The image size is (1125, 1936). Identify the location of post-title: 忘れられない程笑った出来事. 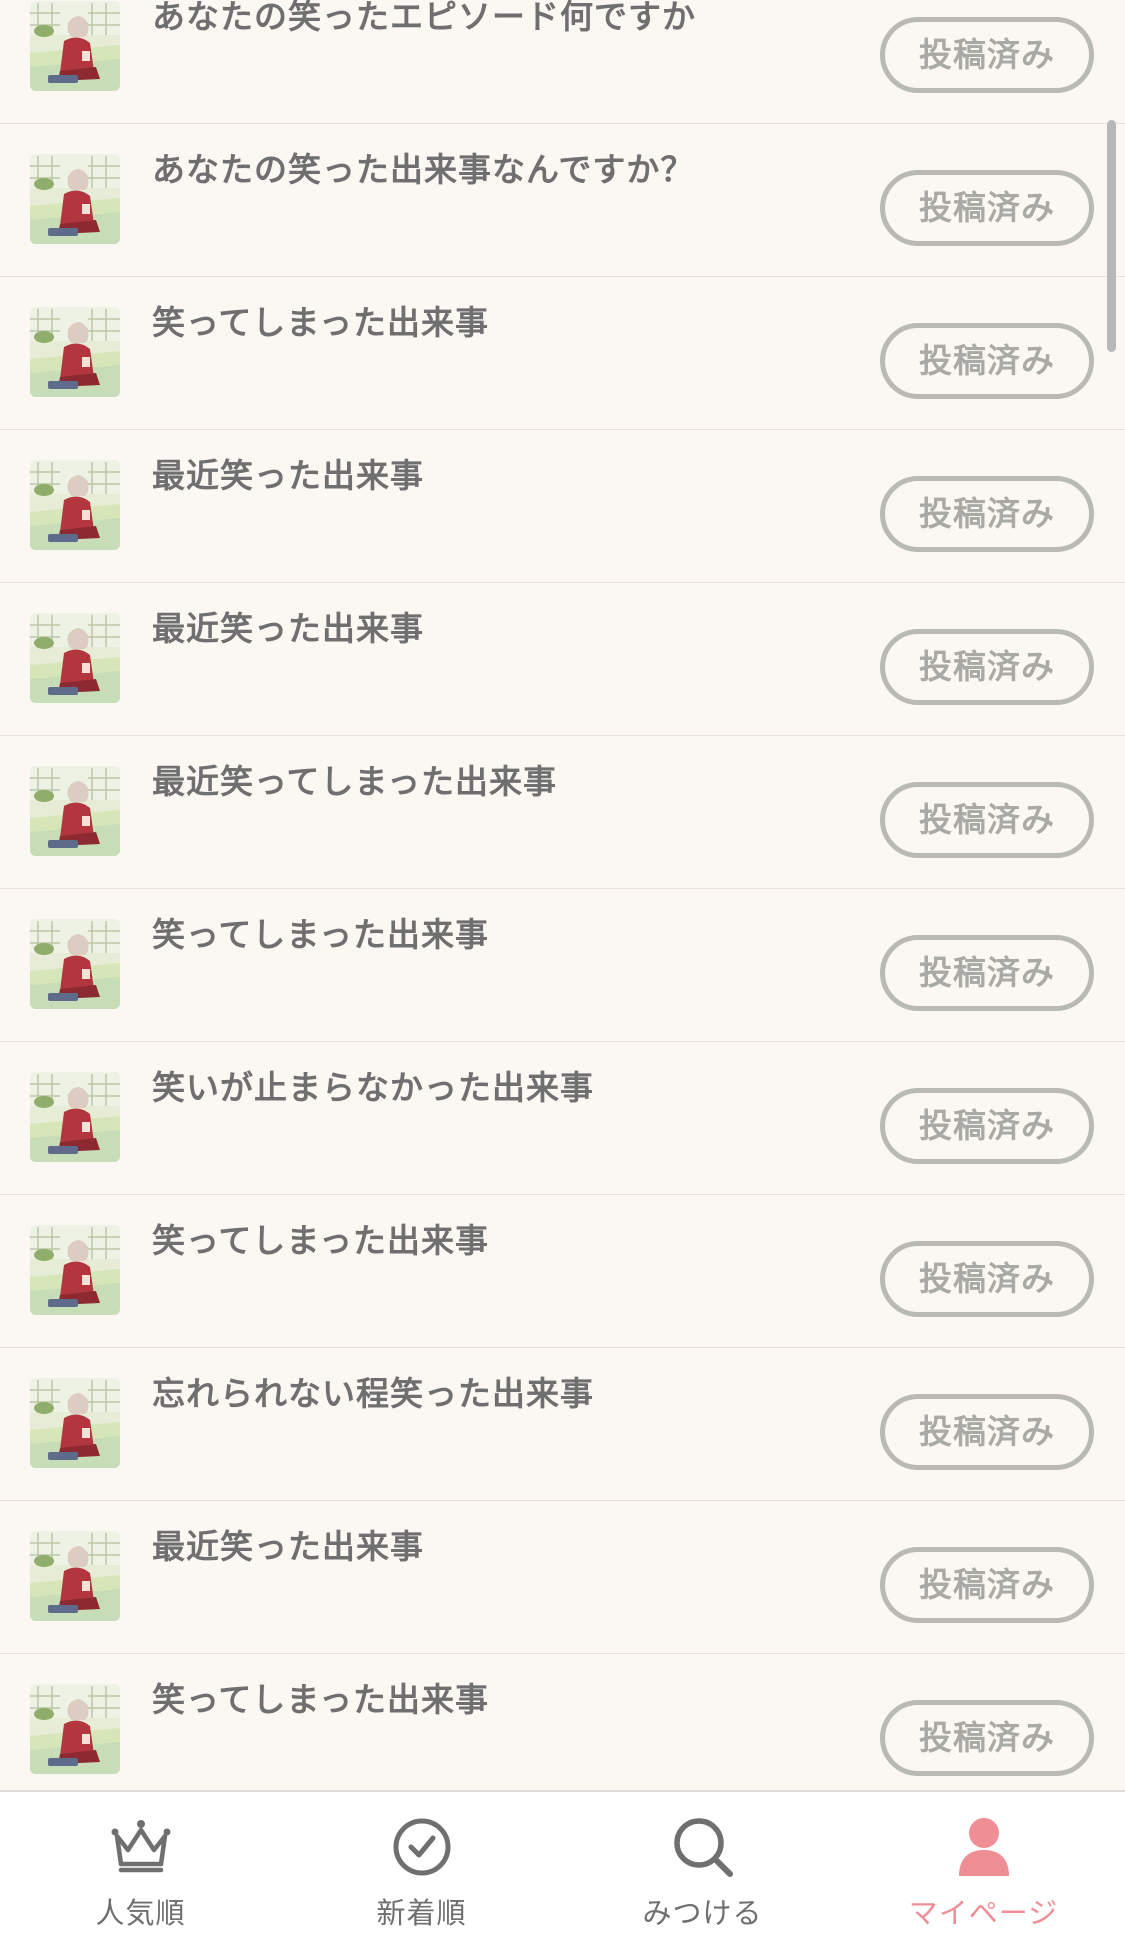
(373, 1393).